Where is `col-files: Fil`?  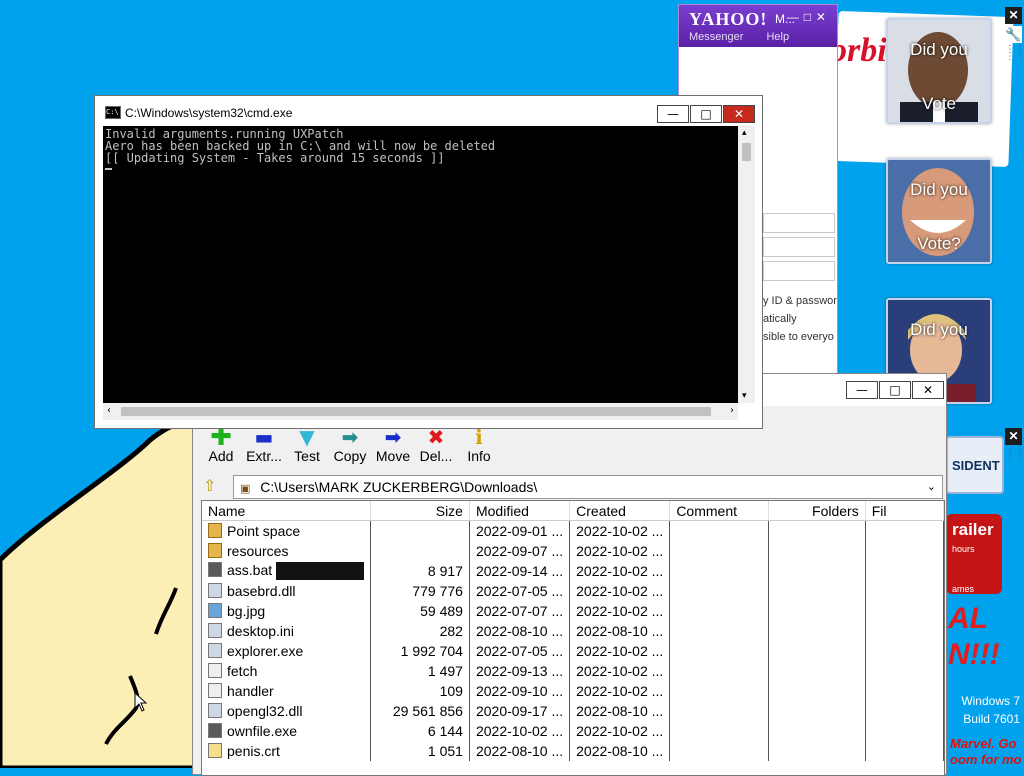 col-files: Fil is located at coordinates (904, 511).